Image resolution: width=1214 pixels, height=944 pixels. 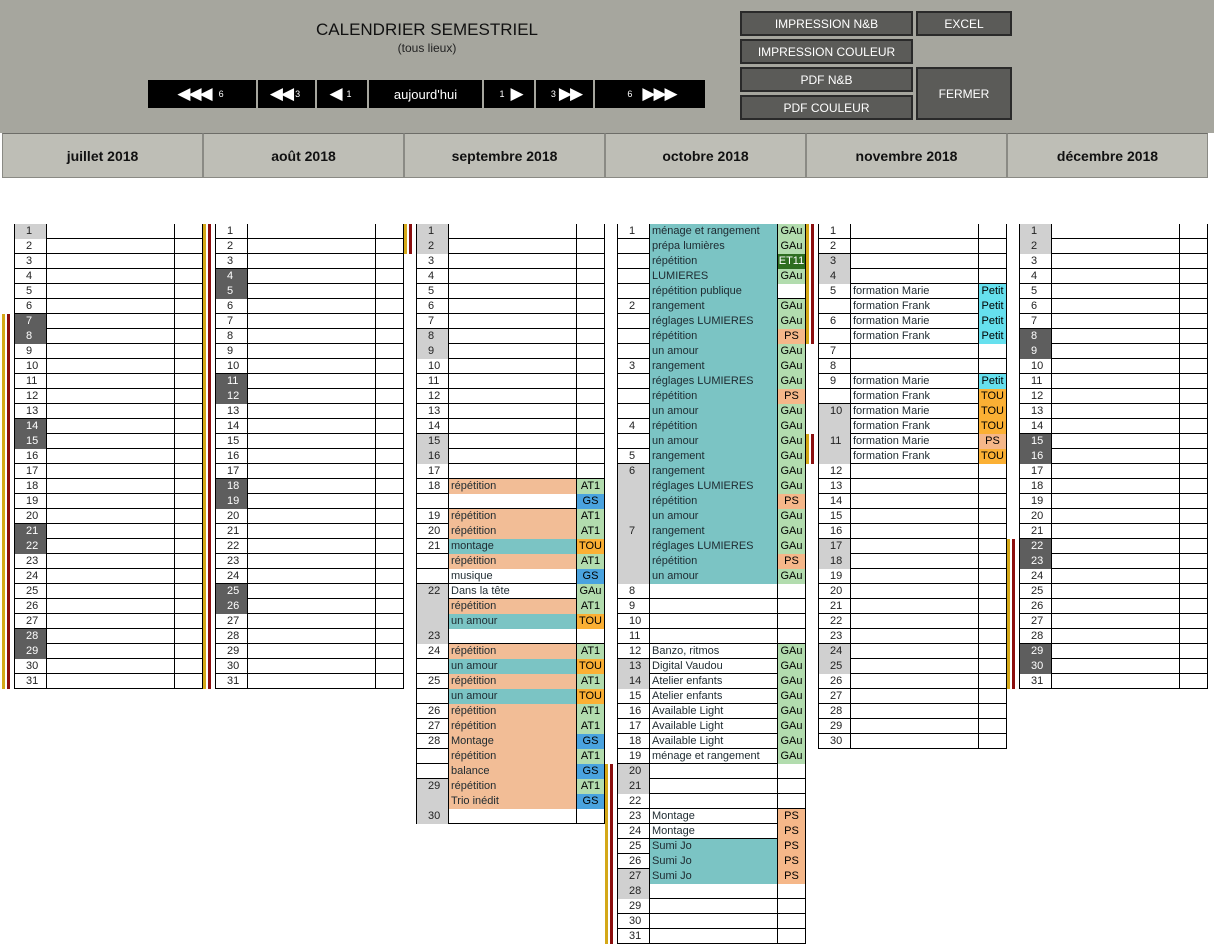 What do you see at coordinates (102, 606) in the screenshot?
I see `calendar-row: 26` at bounding box center [102, 606].